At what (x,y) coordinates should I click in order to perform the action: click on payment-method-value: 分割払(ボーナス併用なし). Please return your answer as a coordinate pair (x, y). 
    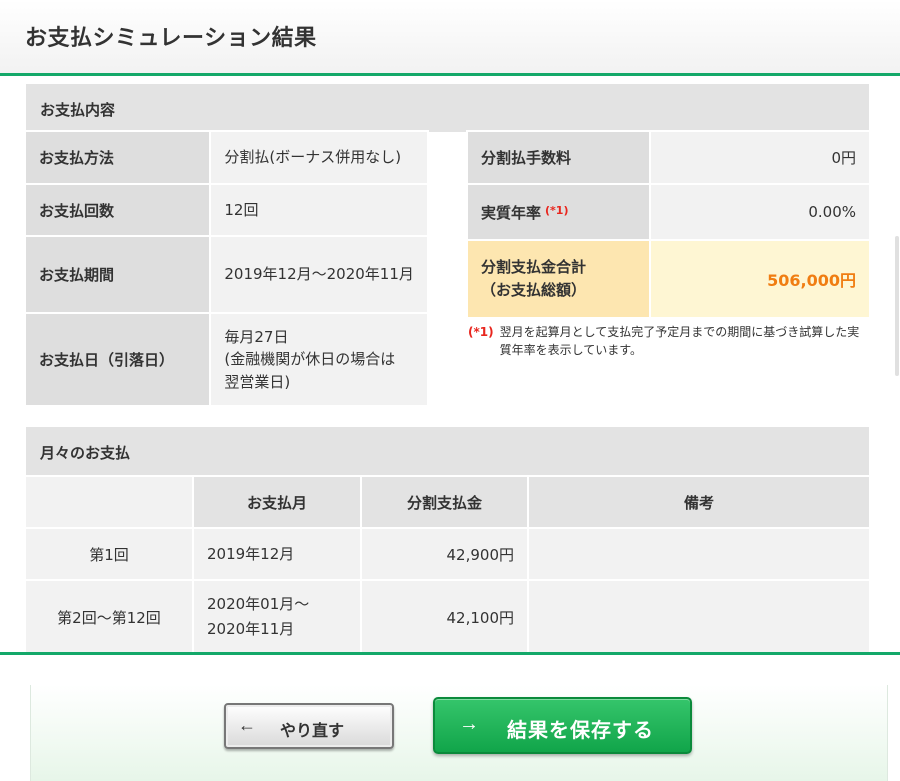
    Looking at the image, I should click on (319, 157).